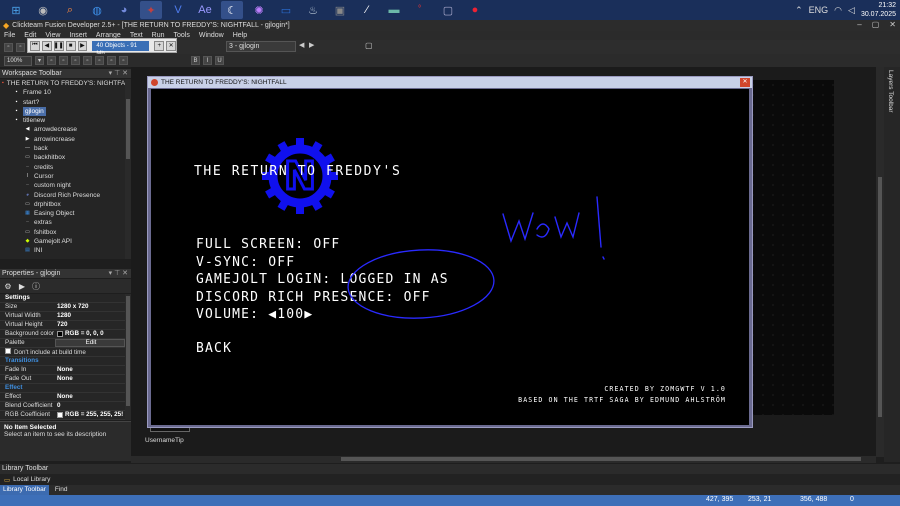  Describe the element at coordinates (62, 361) in the screenshot. I see `property-row: Transitions` at that location.